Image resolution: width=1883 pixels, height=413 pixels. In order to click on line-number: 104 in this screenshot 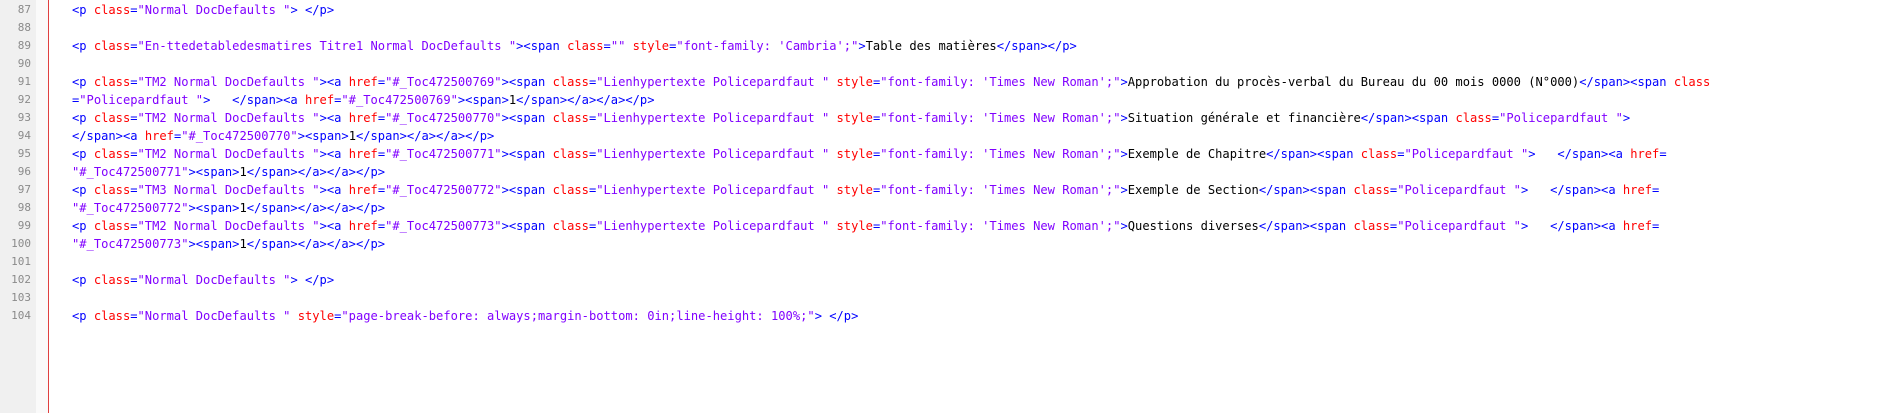, I will do `click(21, 315)`.